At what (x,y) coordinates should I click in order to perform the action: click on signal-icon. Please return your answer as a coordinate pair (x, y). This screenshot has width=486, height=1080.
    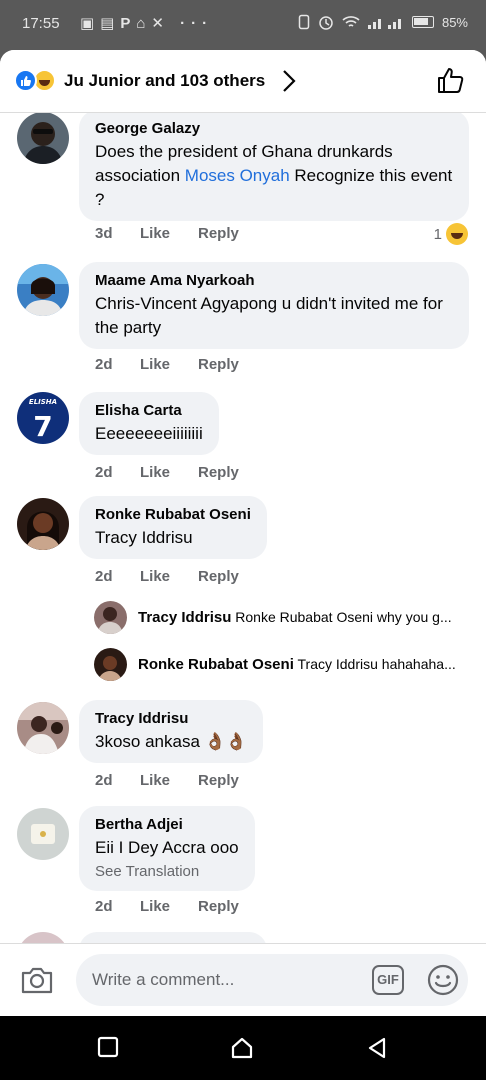
    Looking at the image, I should click on (384, 24).